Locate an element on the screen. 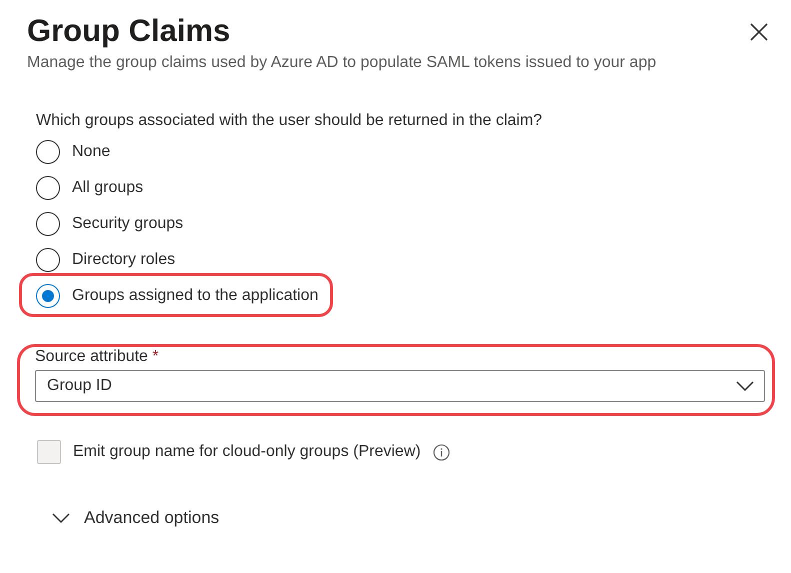  required-mark: * is located at coordinates (155, 356).